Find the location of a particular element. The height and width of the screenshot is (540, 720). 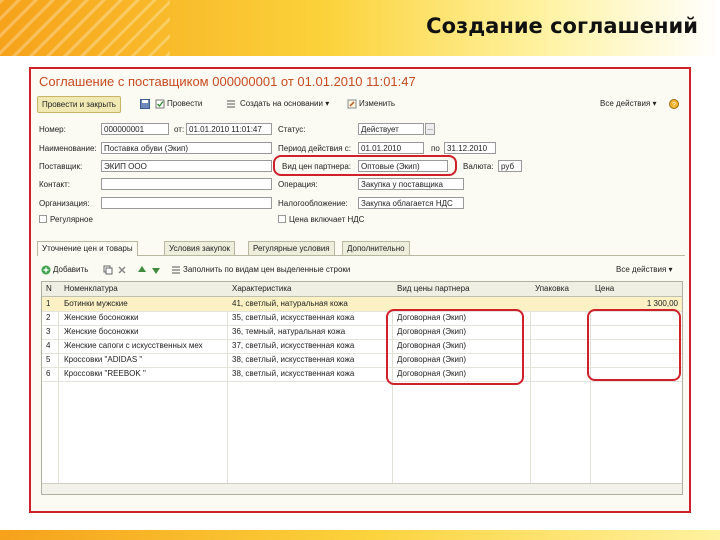

cell-item: Кроссовки "ADIDAS " is located at coordinates (103, 359).